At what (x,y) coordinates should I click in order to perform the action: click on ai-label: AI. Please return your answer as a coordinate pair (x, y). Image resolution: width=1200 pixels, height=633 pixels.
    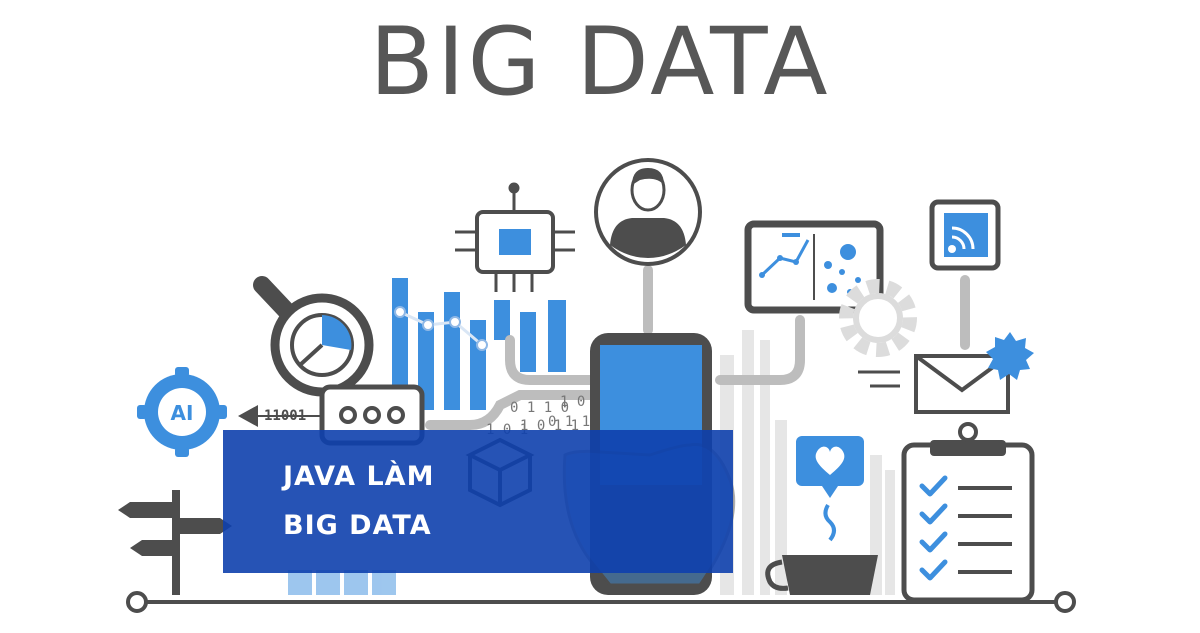
    Looking at the image, I should click on (182, 413).